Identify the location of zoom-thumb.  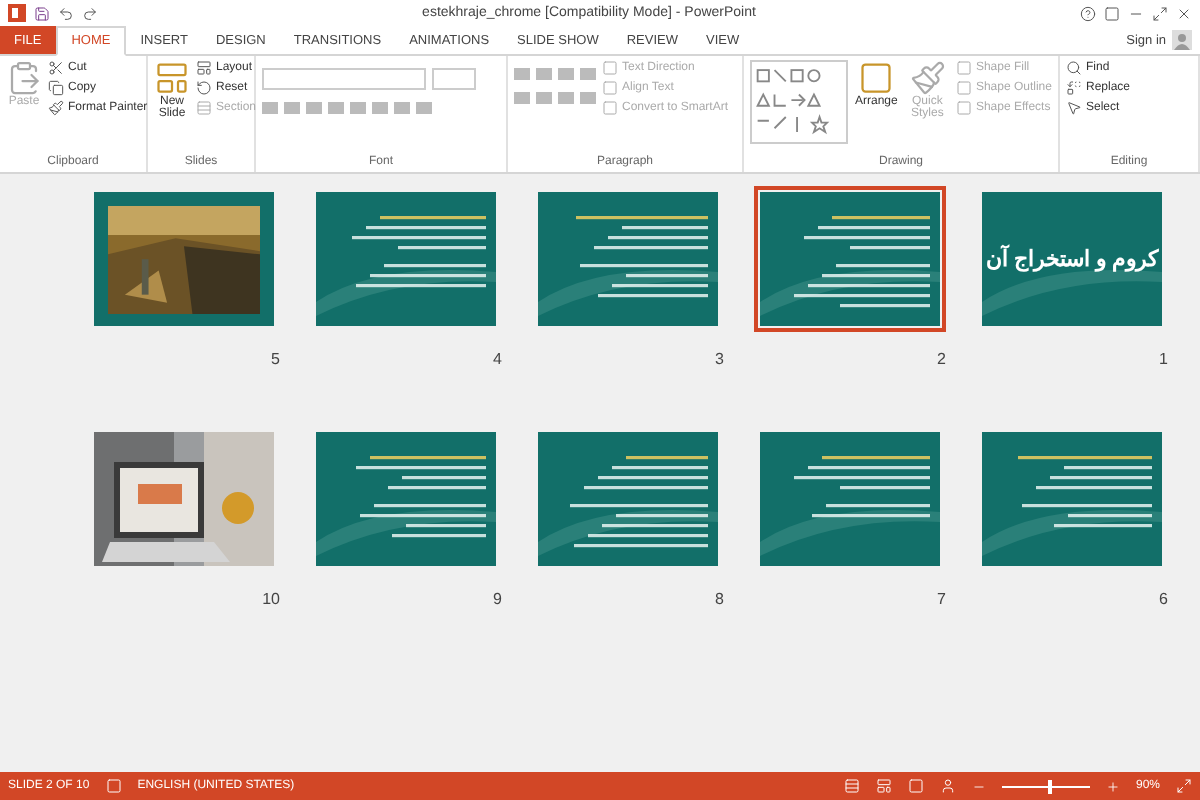
(1050, 786).